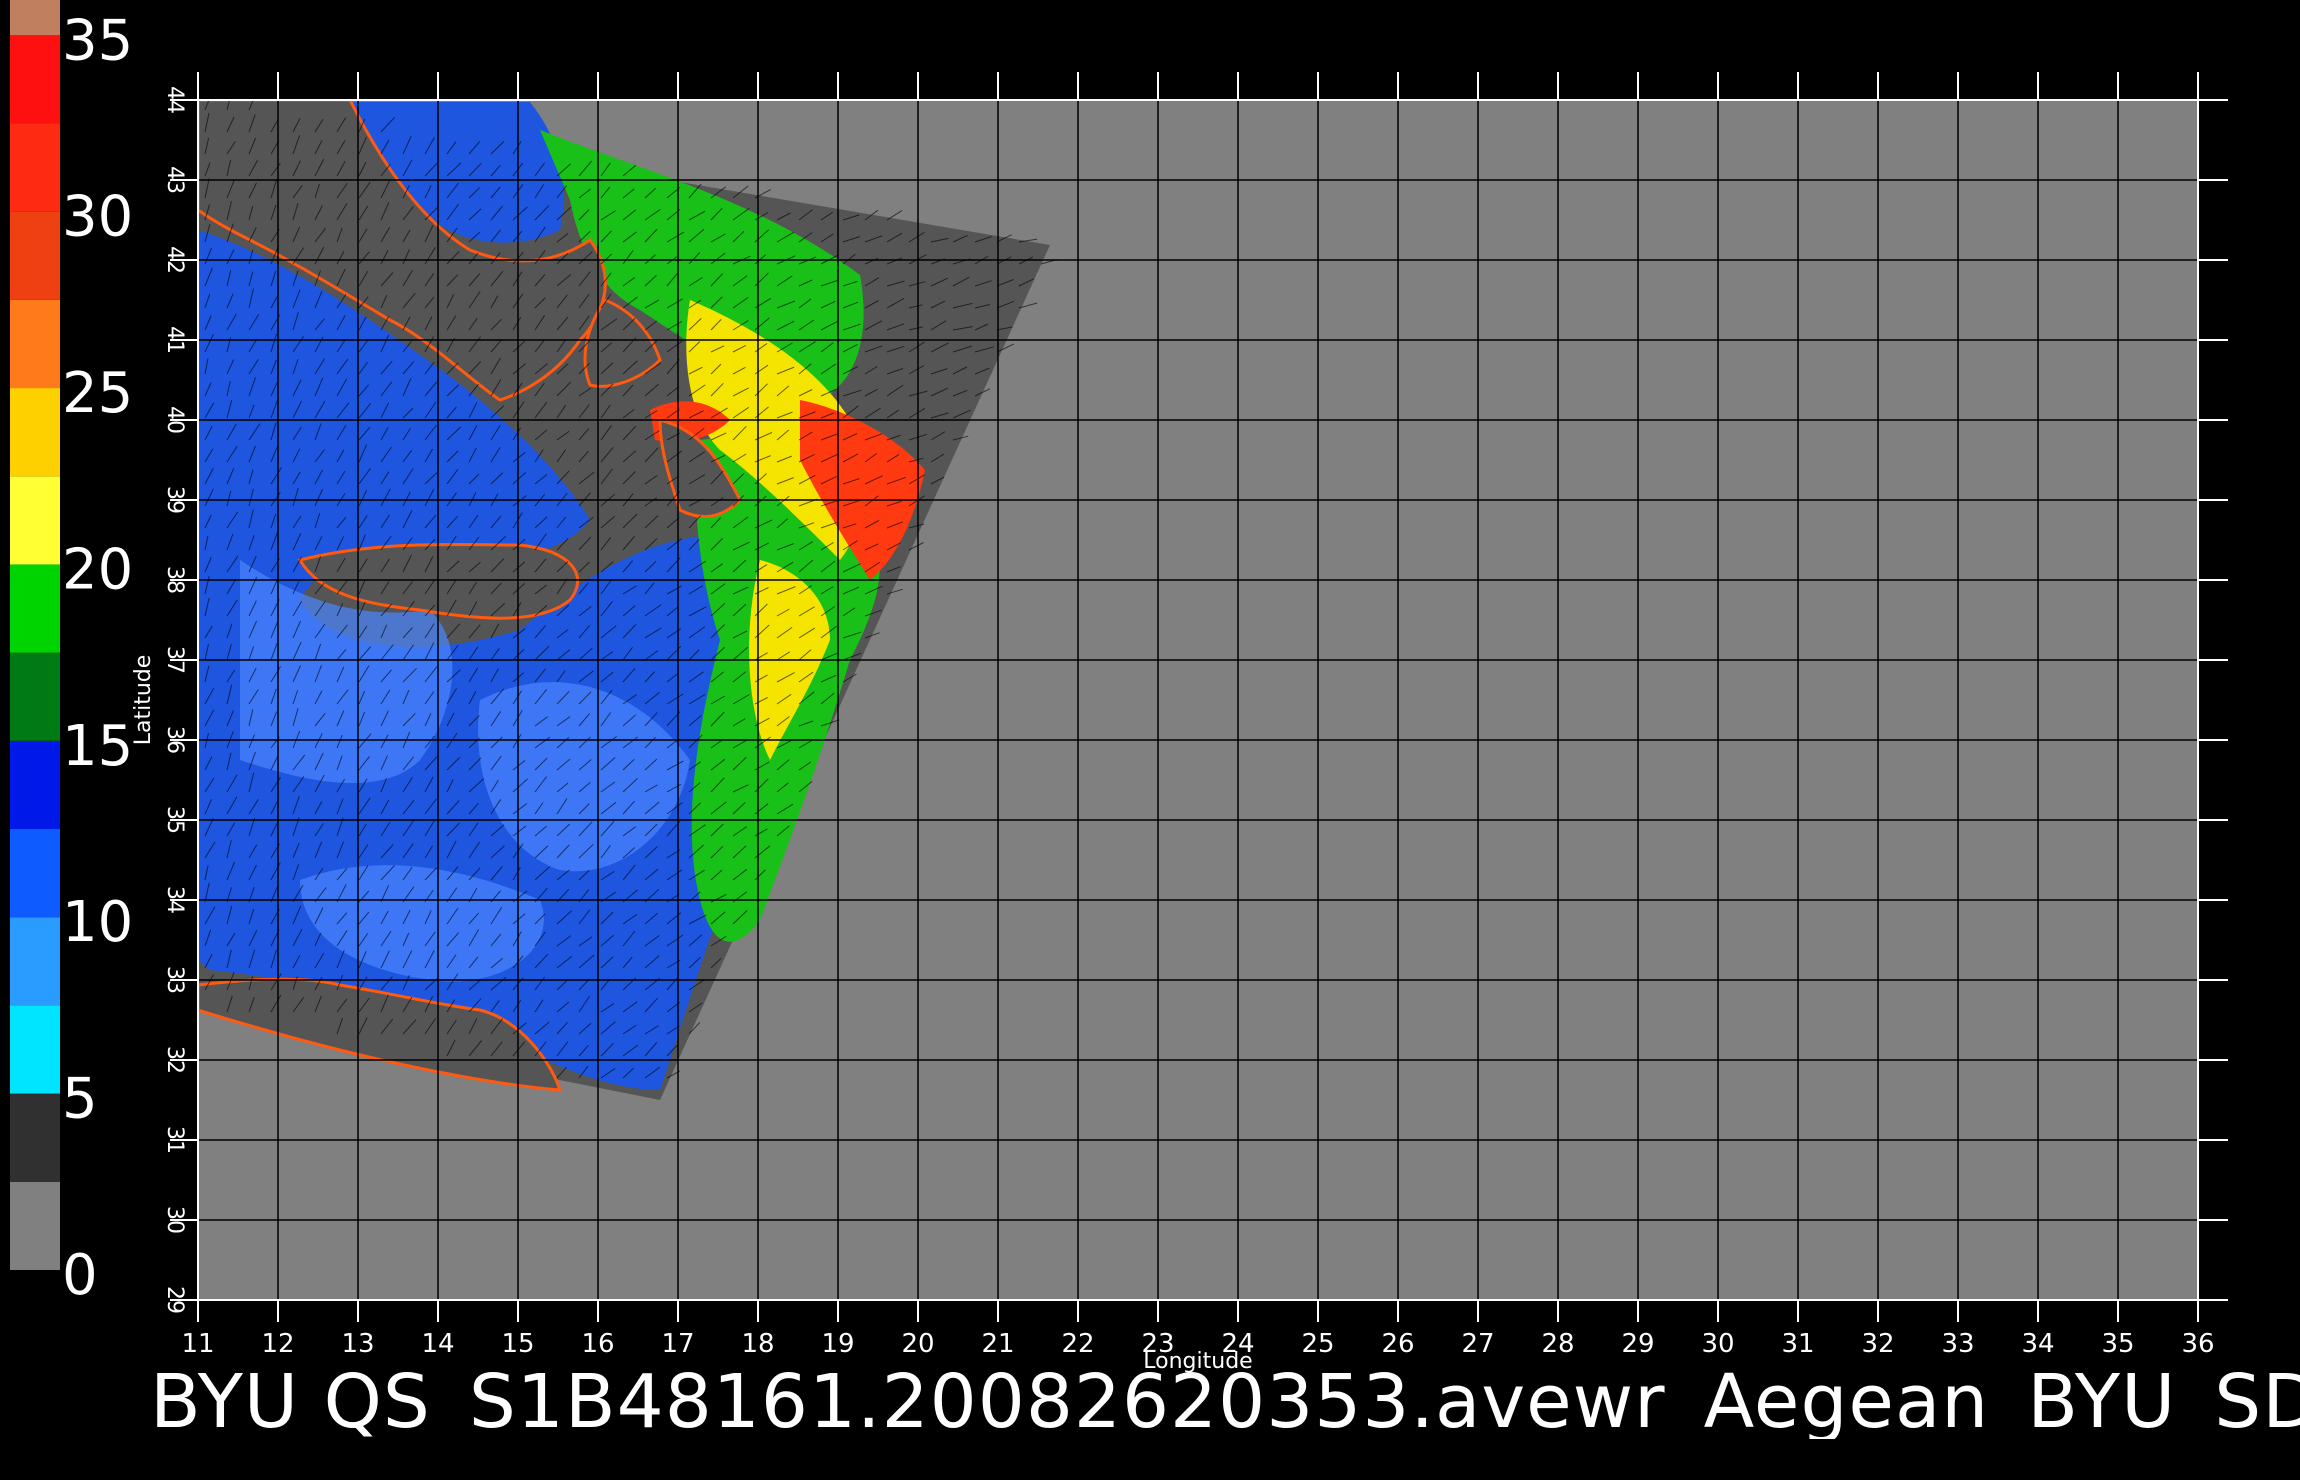  I want to click on latitude-tick-label: 37, so click(174, 660).